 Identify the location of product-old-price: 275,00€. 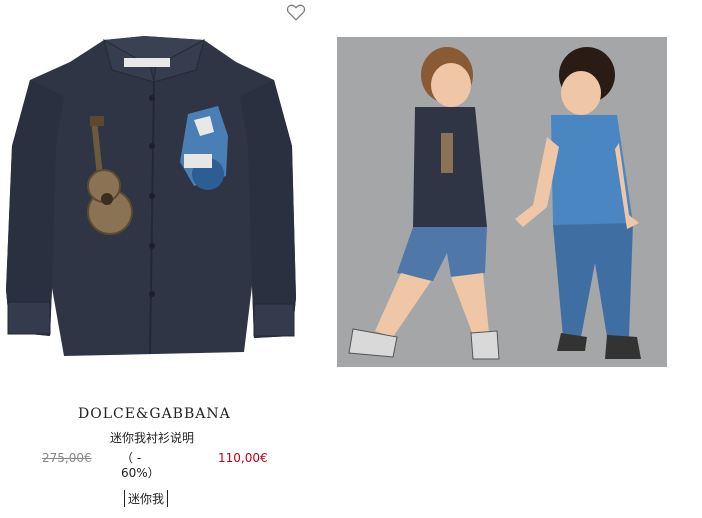
(67, 458).